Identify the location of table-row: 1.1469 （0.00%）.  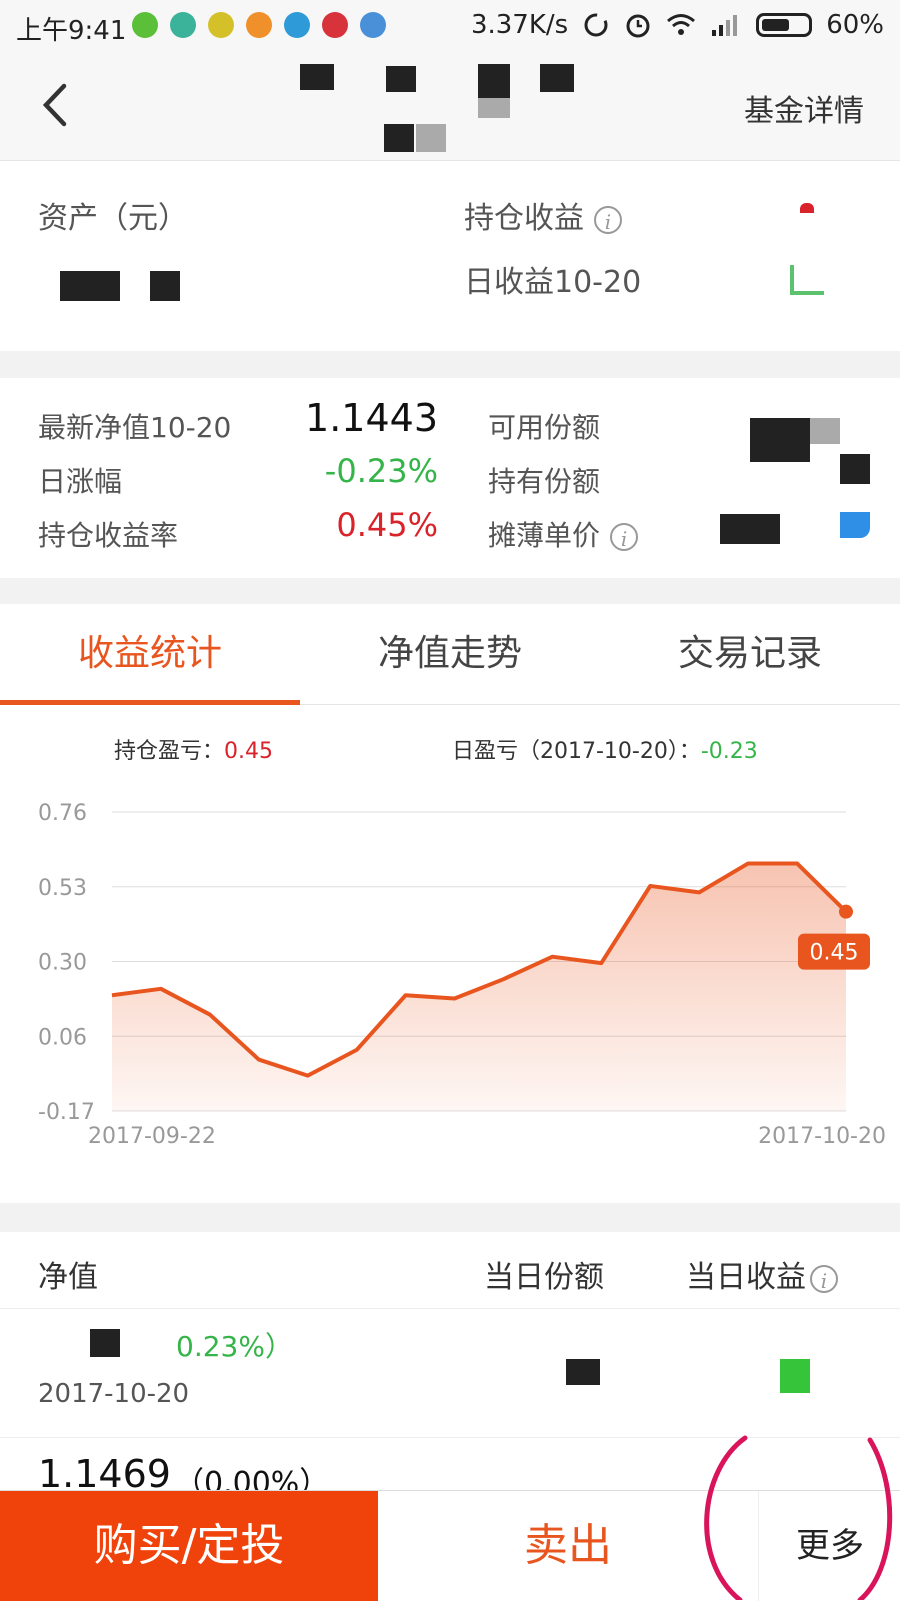
(450, 1464).